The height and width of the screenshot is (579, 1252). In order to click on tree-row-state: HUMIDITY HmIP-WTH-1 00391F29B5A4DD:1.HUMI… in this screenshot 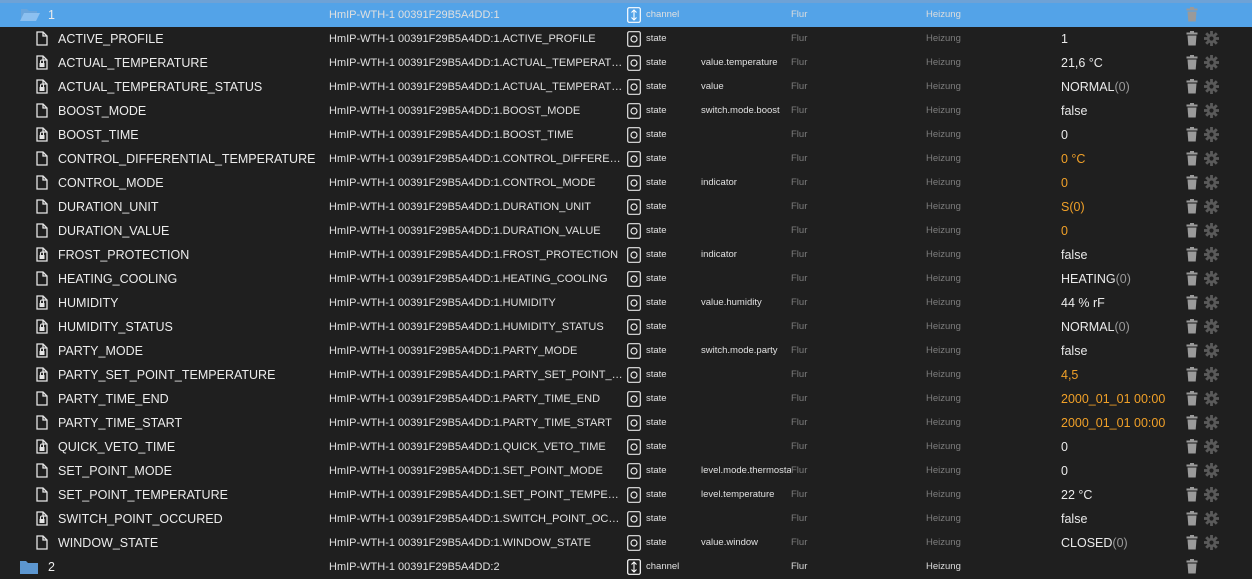, I will do `click(626, 303)`.